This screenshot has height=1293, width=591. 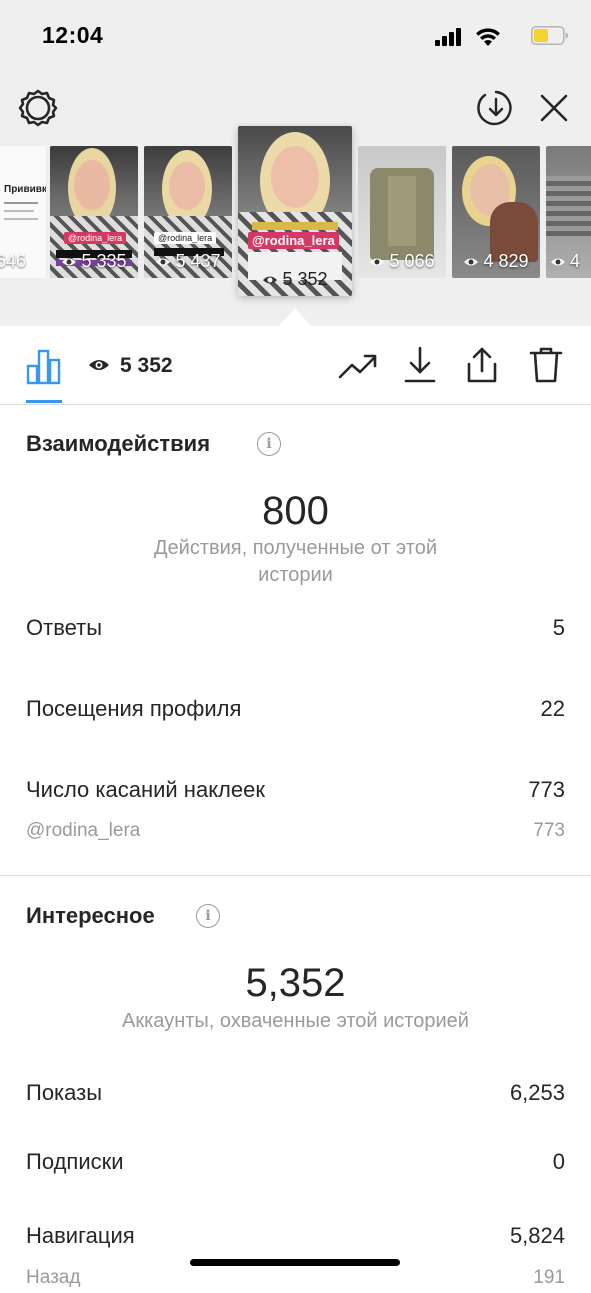 I want to click on story-view-count: 5 335, so click(x=94, y=261).